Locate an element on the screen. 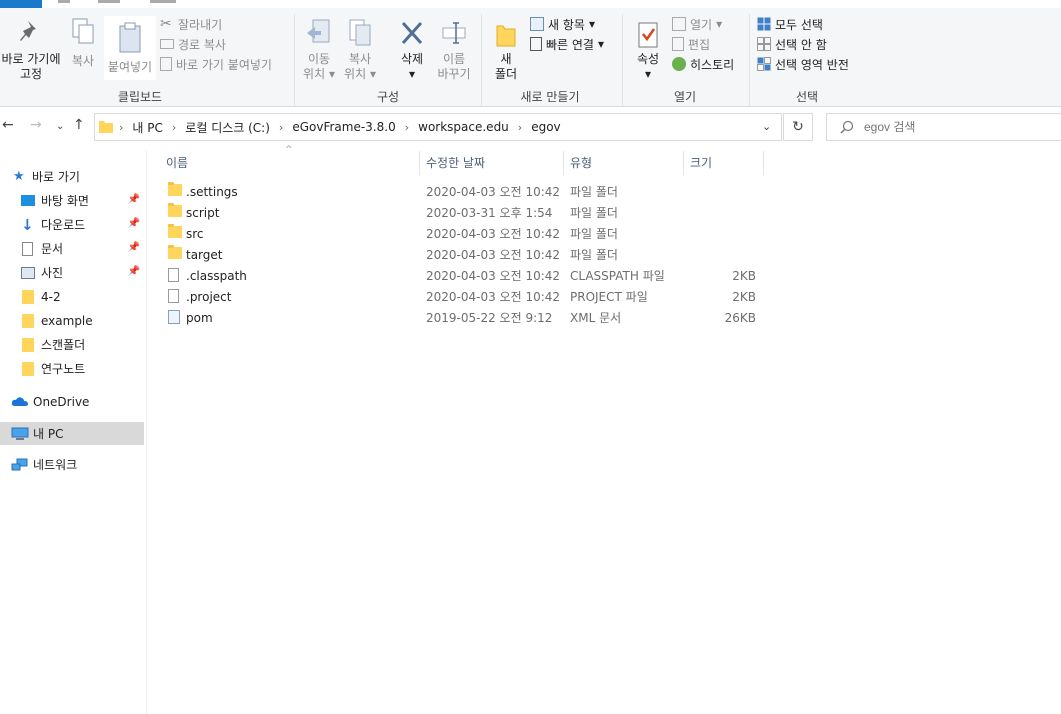  delete-dropdown-icon: ▾ is located at coordinates (412, 74).